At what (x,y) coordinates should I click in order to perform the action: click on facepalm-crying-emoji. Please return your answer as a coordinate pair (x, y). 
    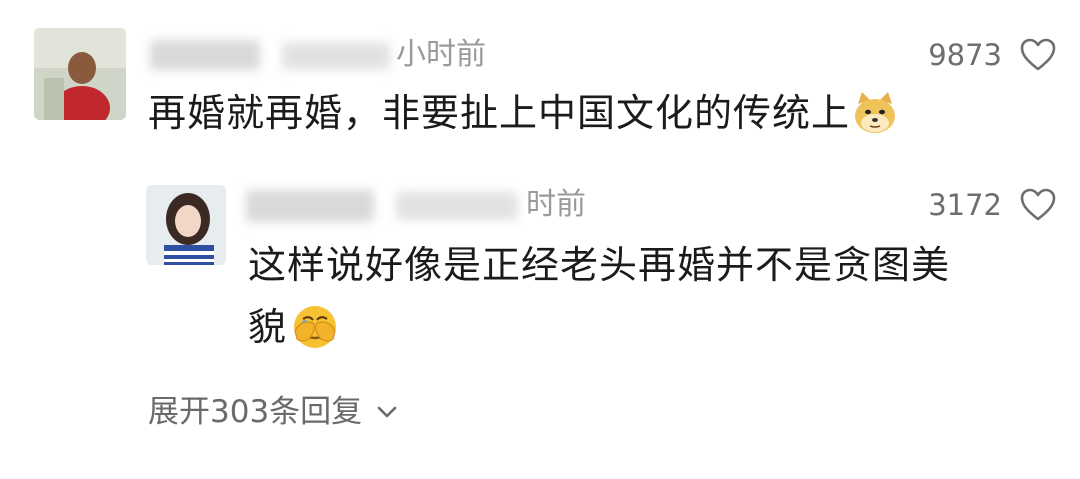
    Looking at the image, I should click on (315, 327).